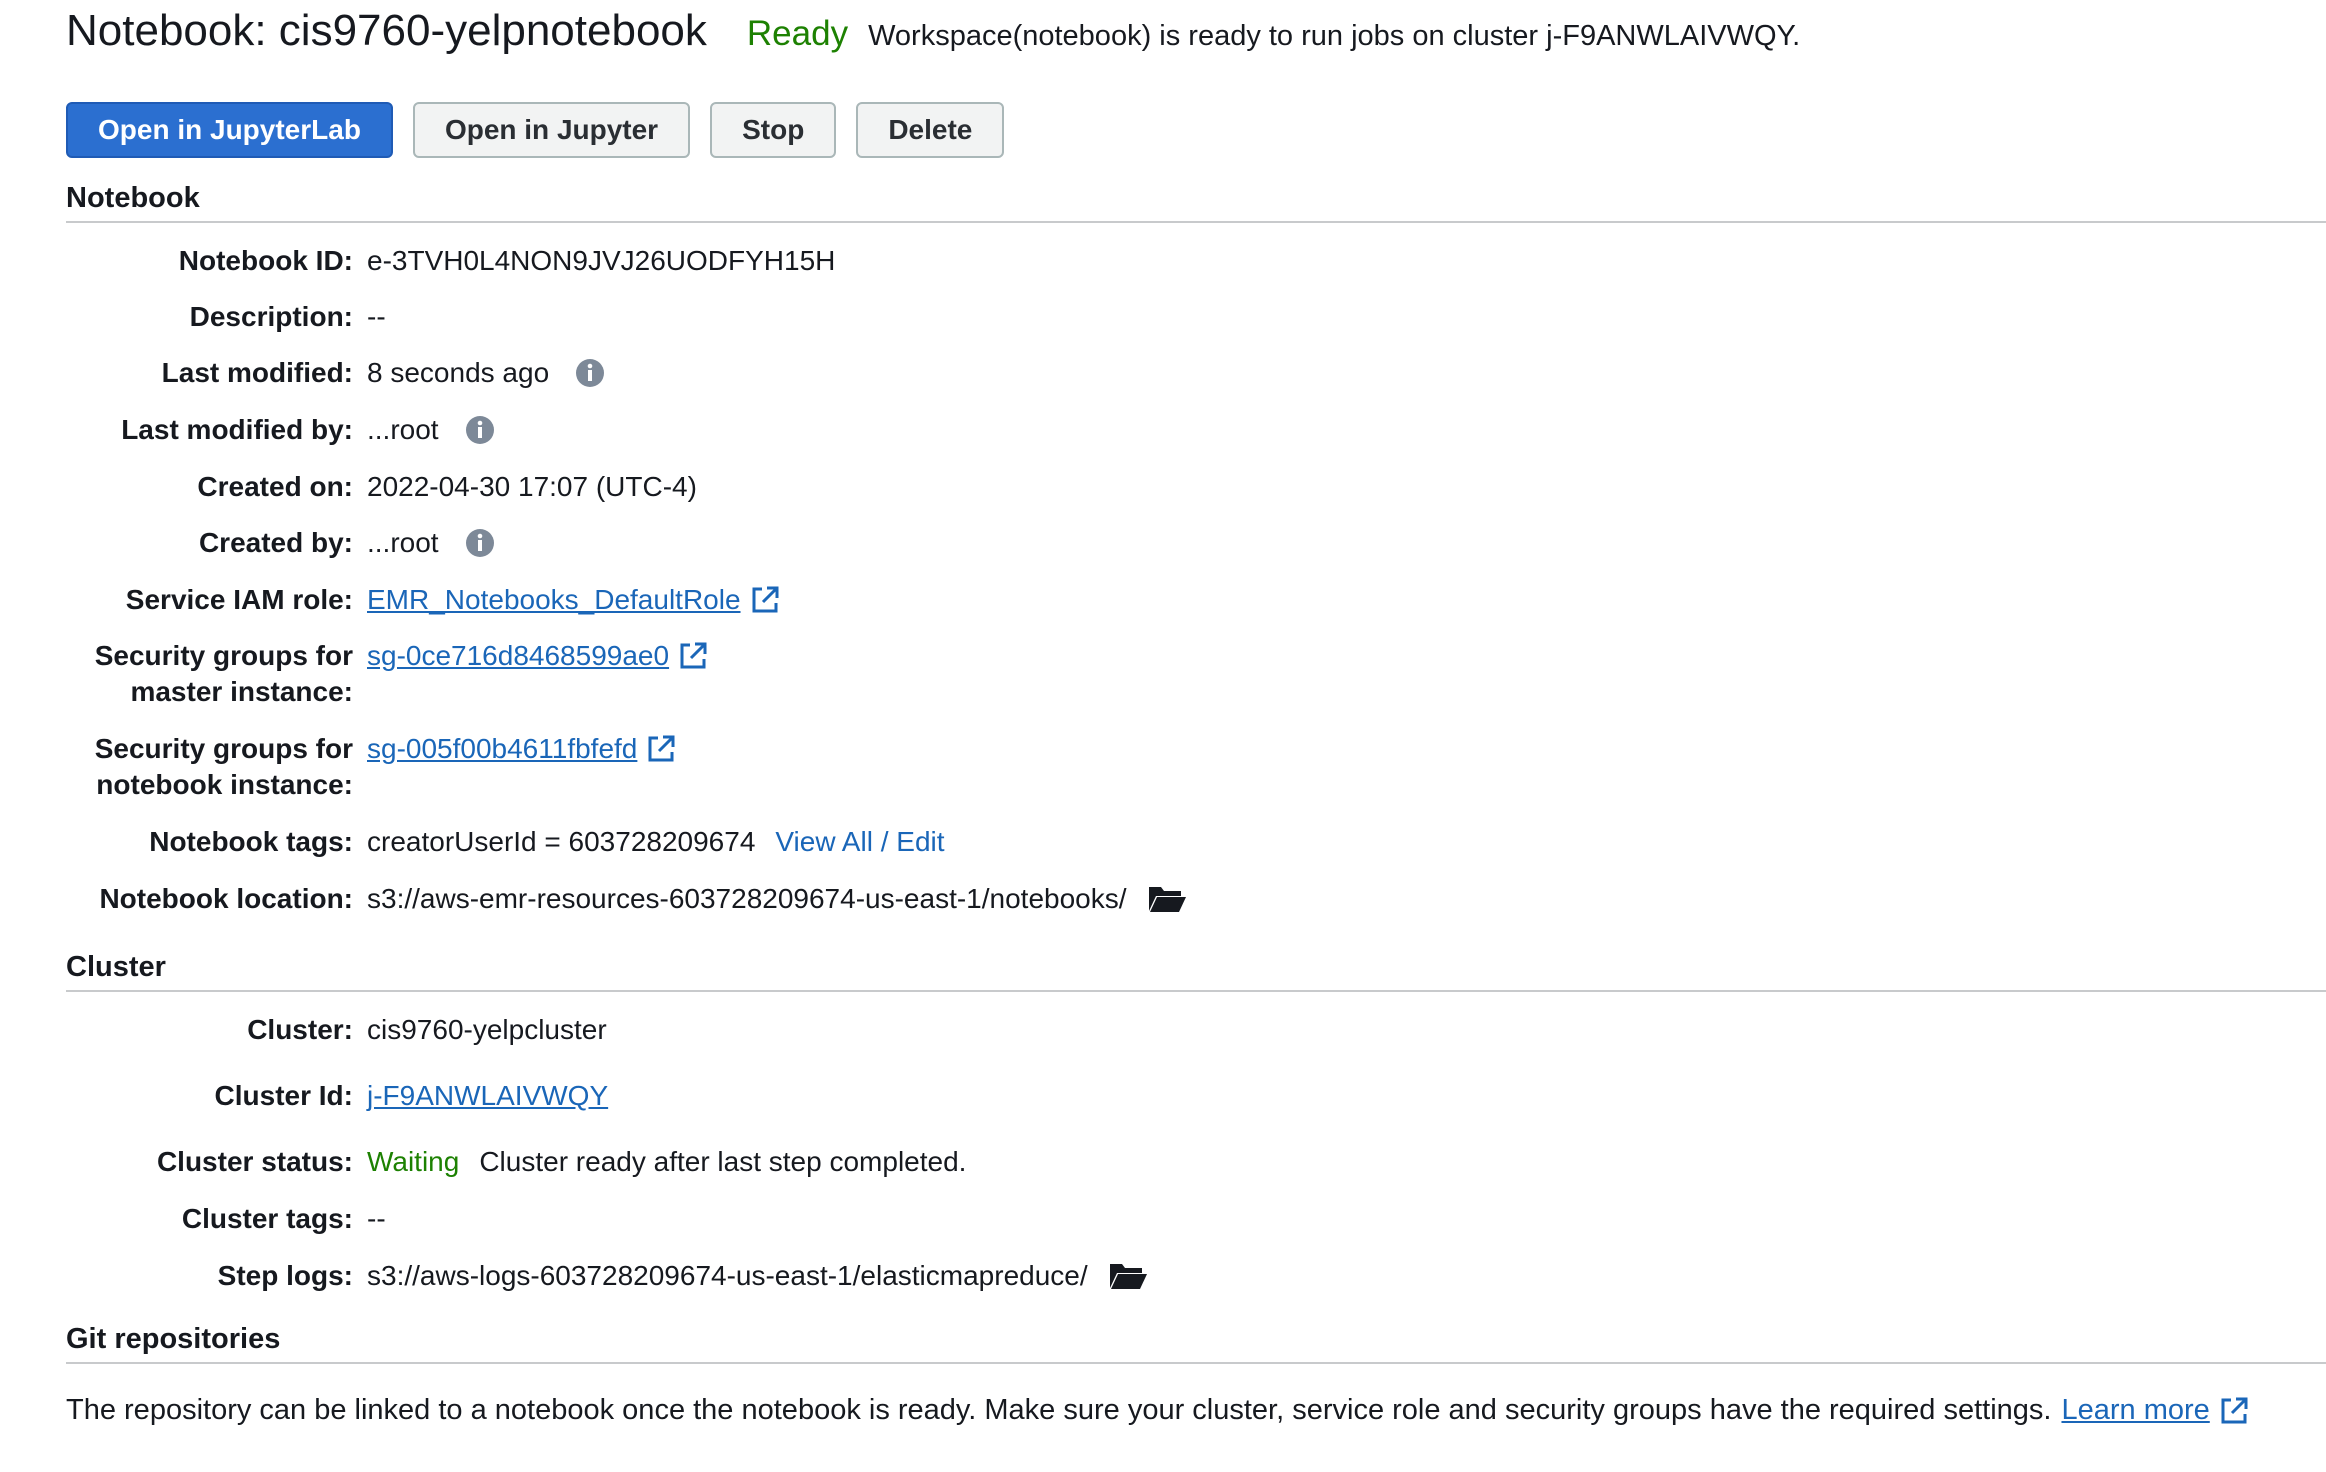 This screenshot has height=1472, width=2326. What do you see at coordinates (1196, 383) in the screenshot?
I see `last-modified-row: Last modified: 8 seconds ago` at bounding box center [1196, 383].